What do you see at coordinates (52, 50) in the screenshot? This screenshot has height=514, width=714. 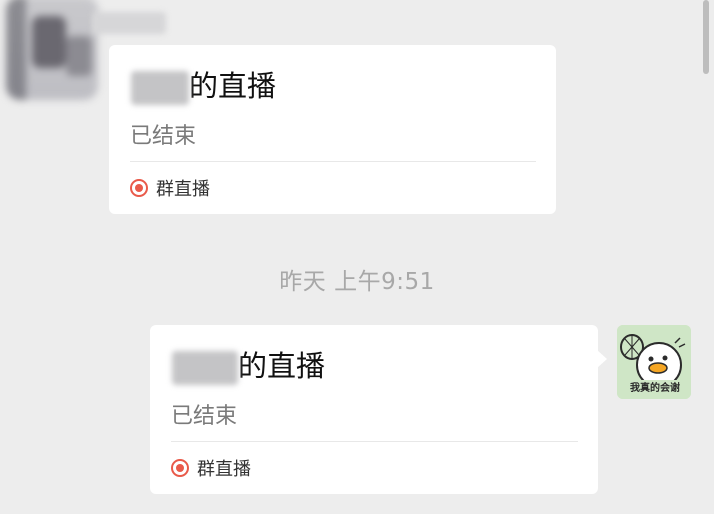 I see `sender-avatar` at bounding box center [52, 50].